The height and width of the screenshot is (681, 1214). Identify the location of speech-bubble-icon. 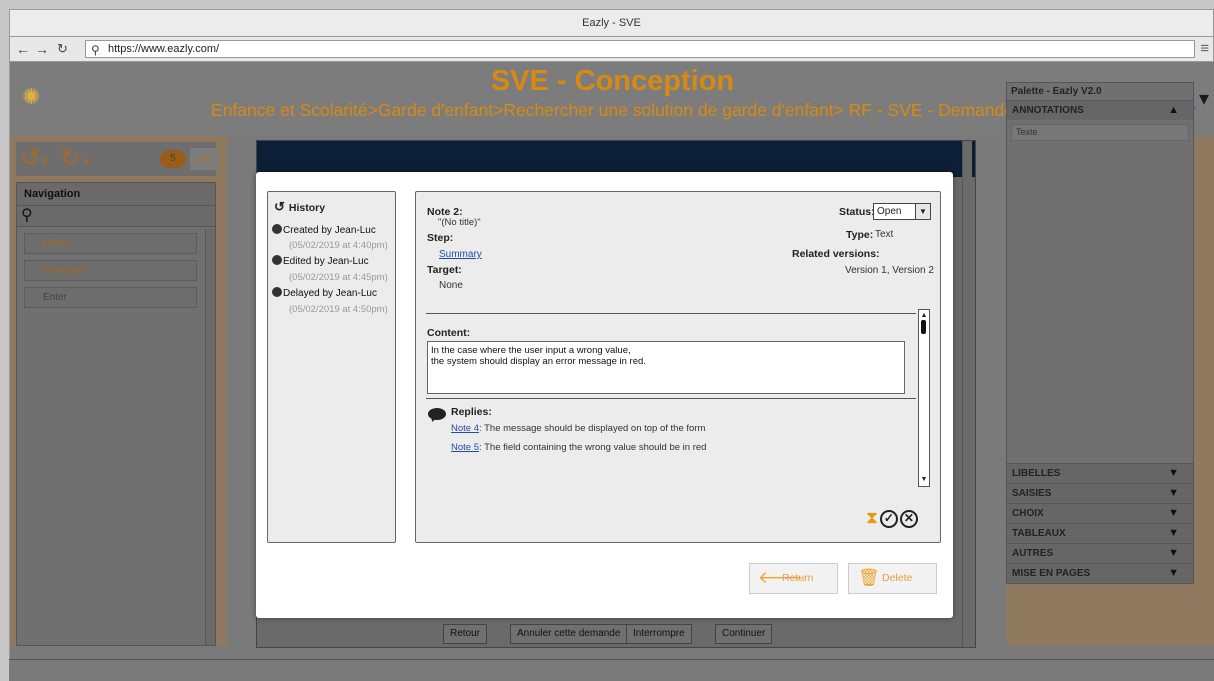
(437, 414).